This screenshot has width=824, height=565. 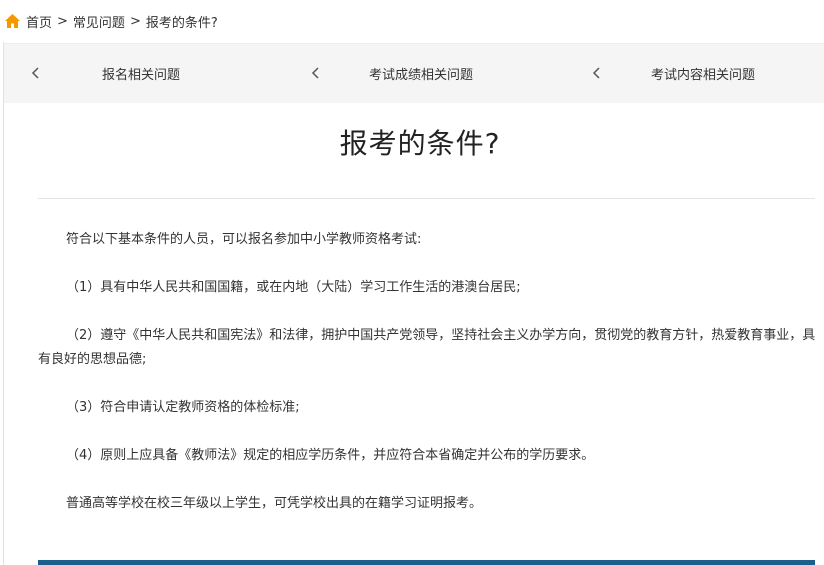 What do you see at coordinates (39, 21) in the screenshot?
I see `breadcrumb-home-link: 首页` at bounding box center [39, 21].